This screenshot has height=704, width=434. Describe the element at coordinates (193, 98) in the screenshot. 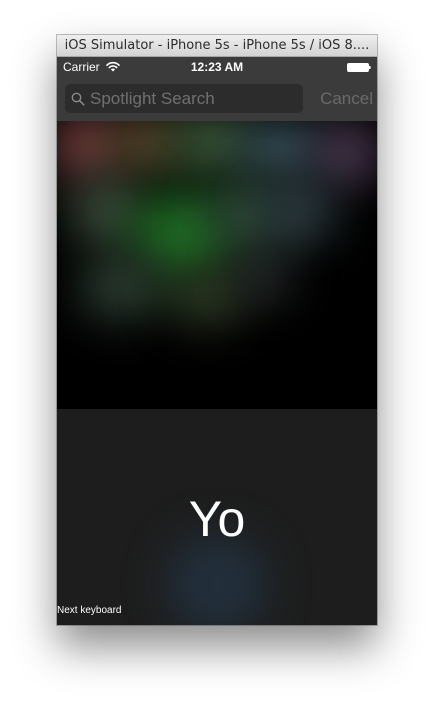

I see `search-input` at that location.